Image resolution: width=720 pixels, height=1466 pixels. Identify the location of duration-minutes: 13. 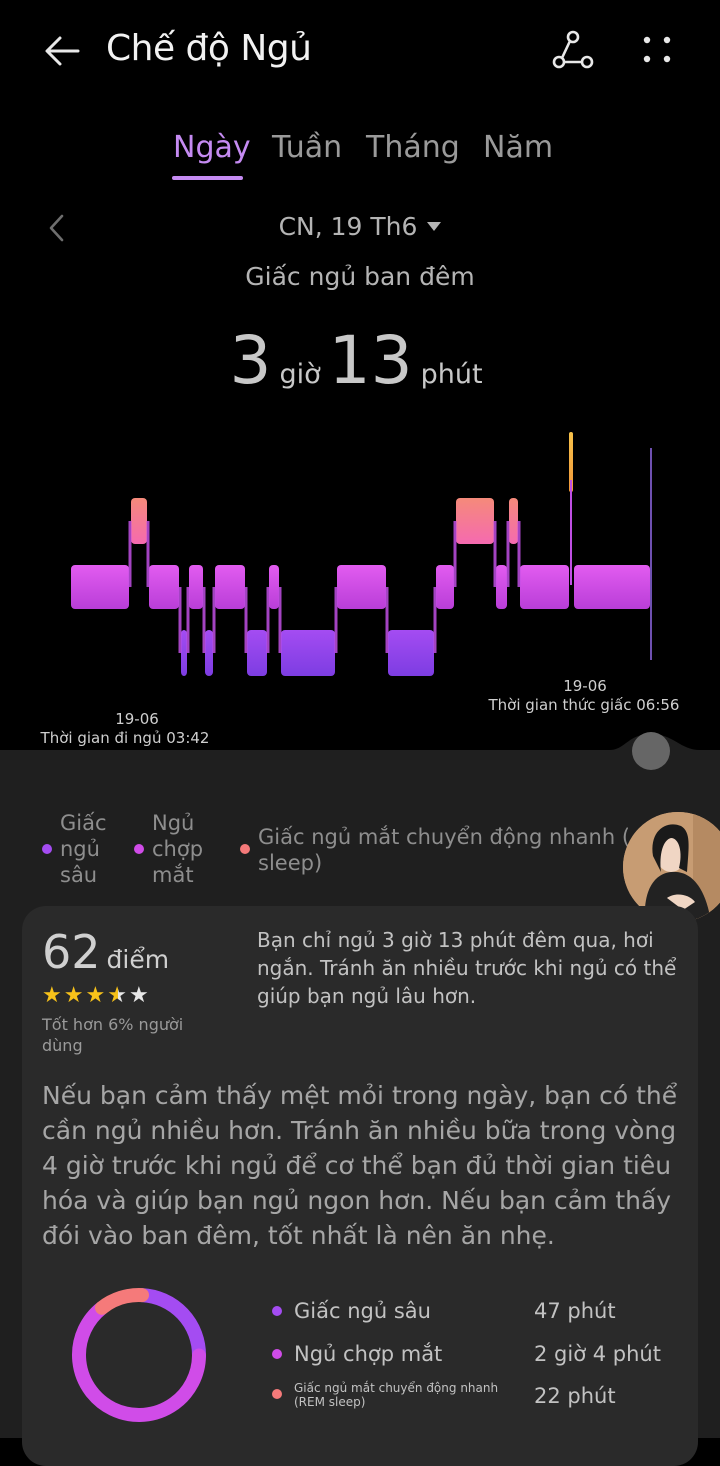
(370, 360).